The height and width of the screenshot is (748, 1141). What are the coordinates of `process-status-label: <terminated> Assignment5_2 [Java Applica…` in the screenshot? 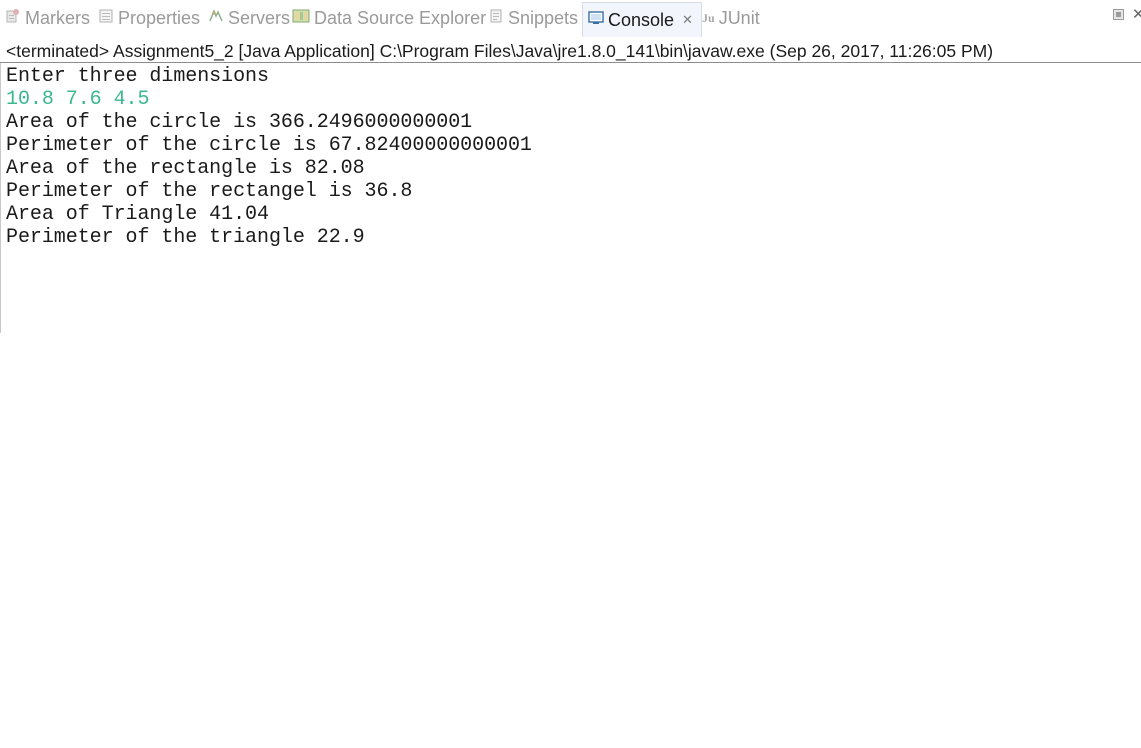 It's located at (500, 51).